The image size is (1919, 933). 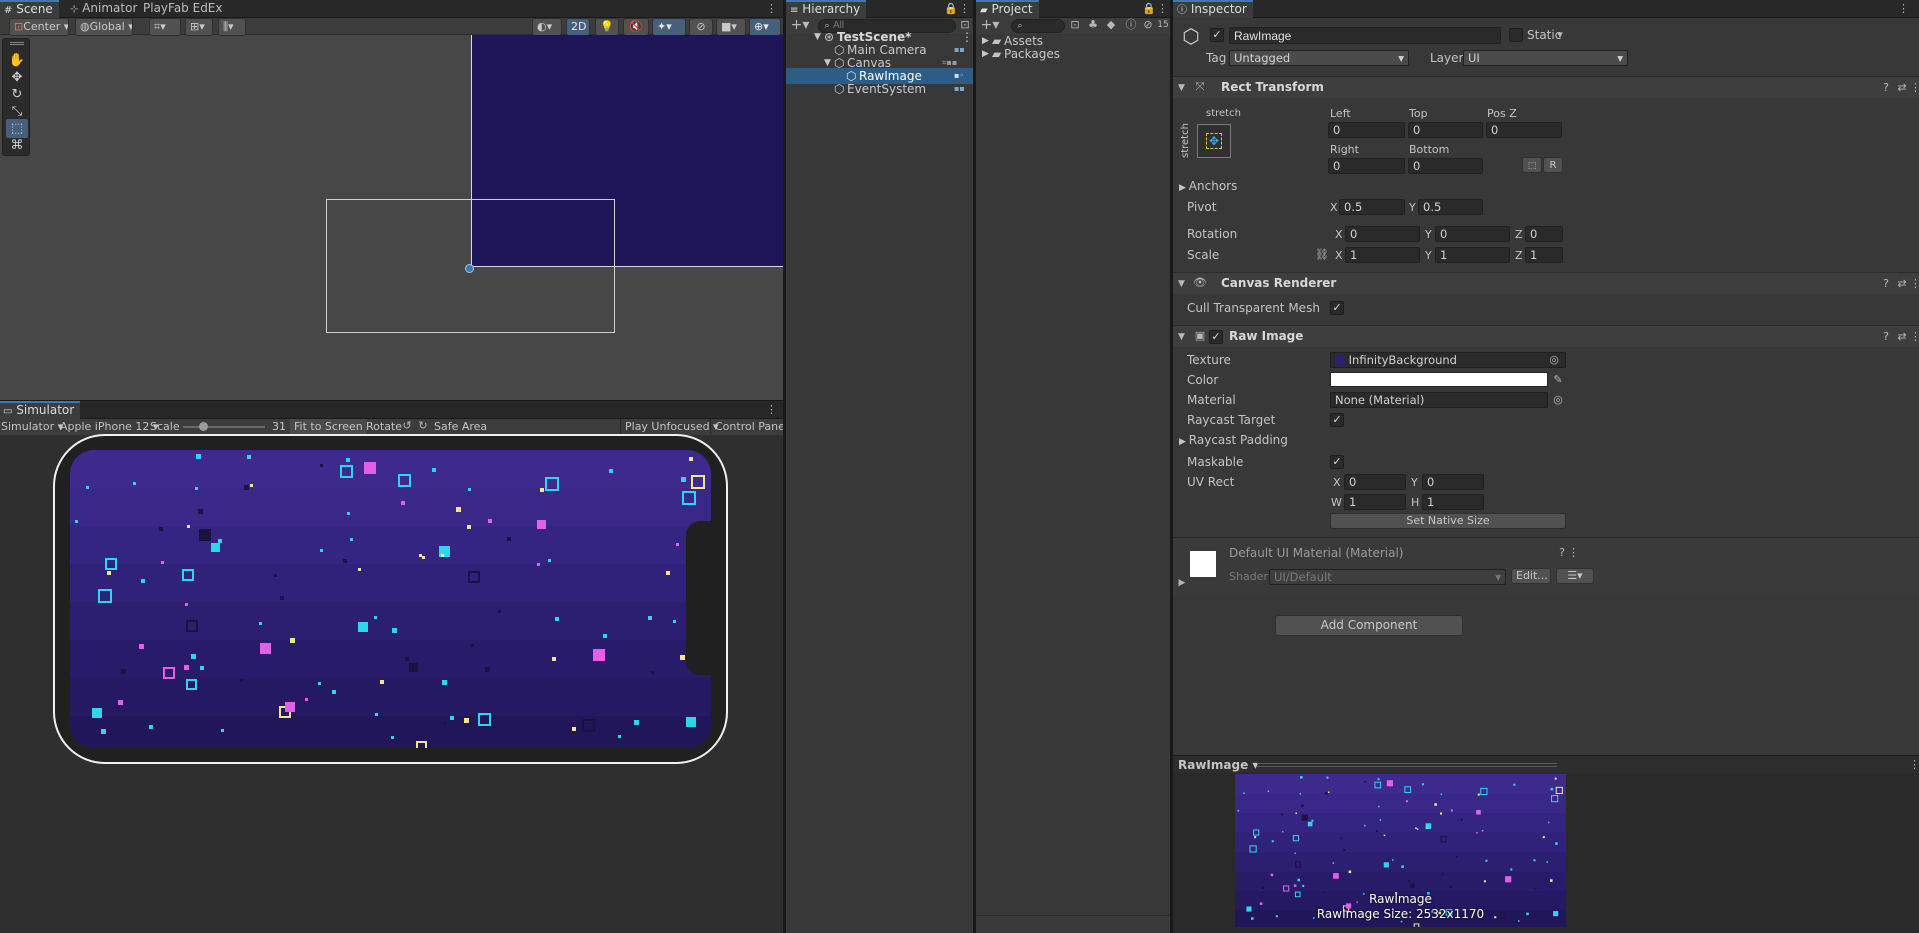 What do you see at coordinates (669, 426) in the screenshot?
I see `play-mode-dropdown: Play Unfocused ▾` at bounding box center [669, 426].